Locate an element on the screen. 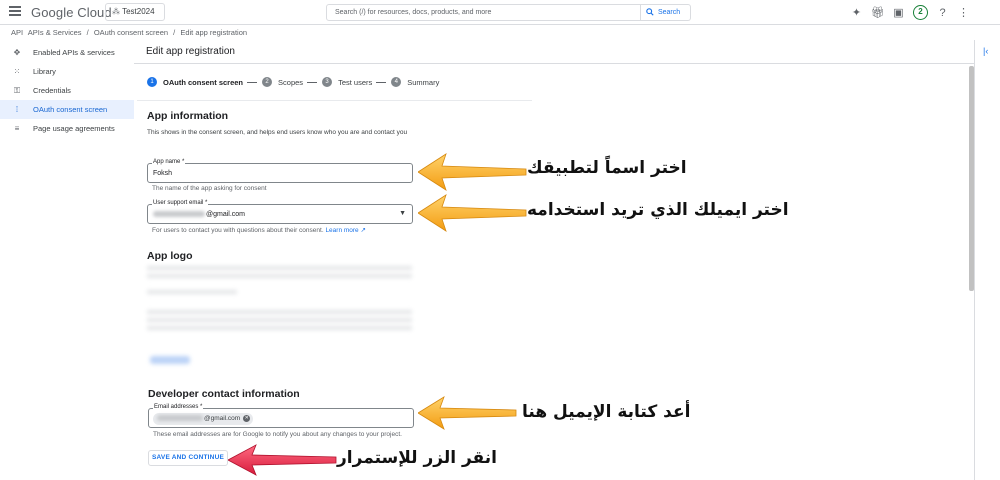 This screenshot has width=1000, height=480. project-name: Test2024 is located at coordinates (138, 11).